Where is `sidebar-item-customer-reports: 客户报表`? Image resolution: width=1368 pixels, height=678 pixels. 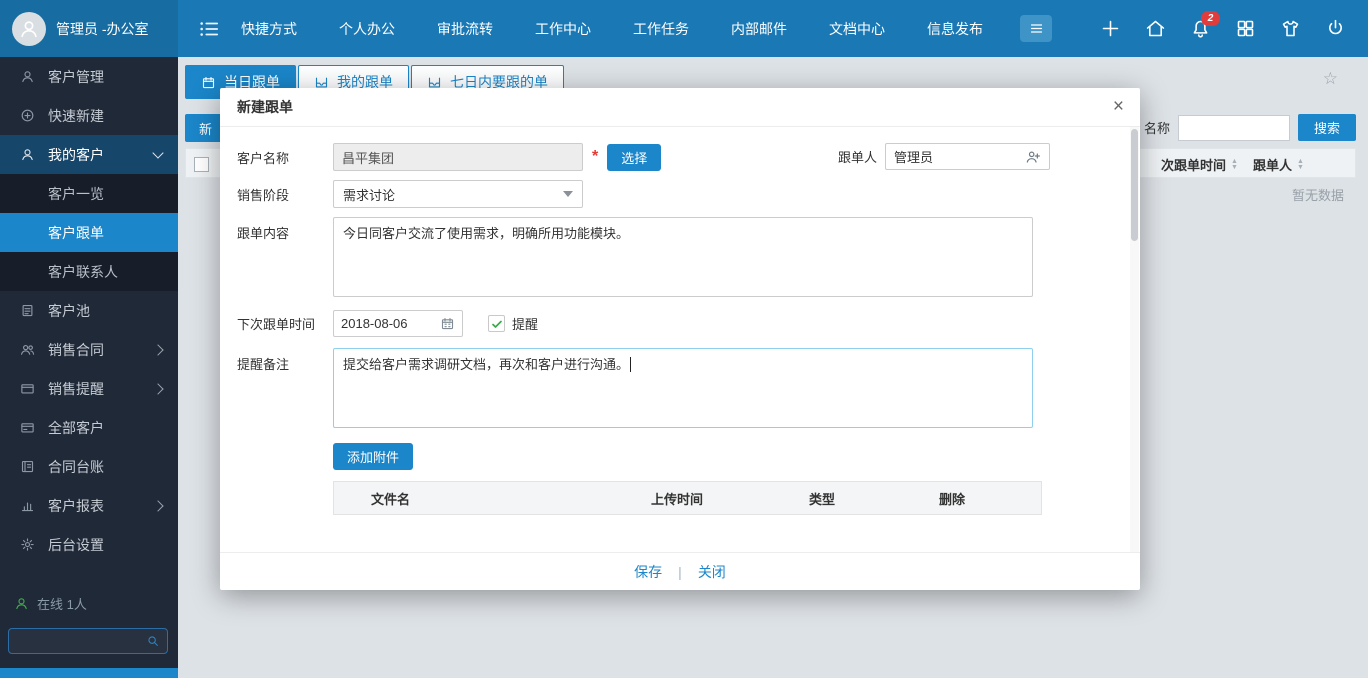
sidebar-item-customer-reports: 客户报表 is located at coordinates (89, 505).